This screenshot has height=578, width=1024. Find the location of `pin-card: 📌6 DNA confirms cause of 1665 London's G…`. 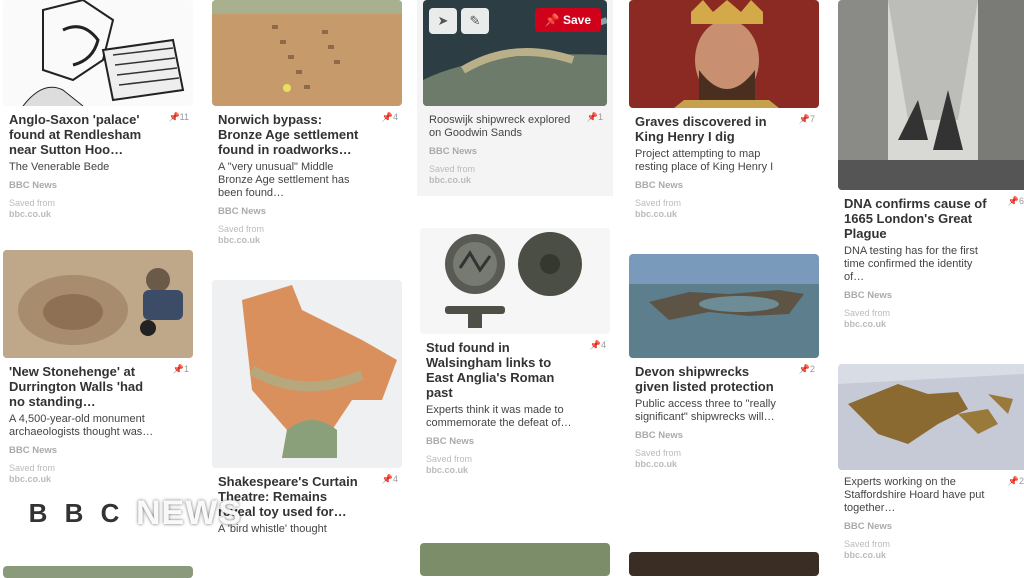

pin-card: 📌6 DNA confirms cause of 1665 London's G… is located at coordinates (931, 170).